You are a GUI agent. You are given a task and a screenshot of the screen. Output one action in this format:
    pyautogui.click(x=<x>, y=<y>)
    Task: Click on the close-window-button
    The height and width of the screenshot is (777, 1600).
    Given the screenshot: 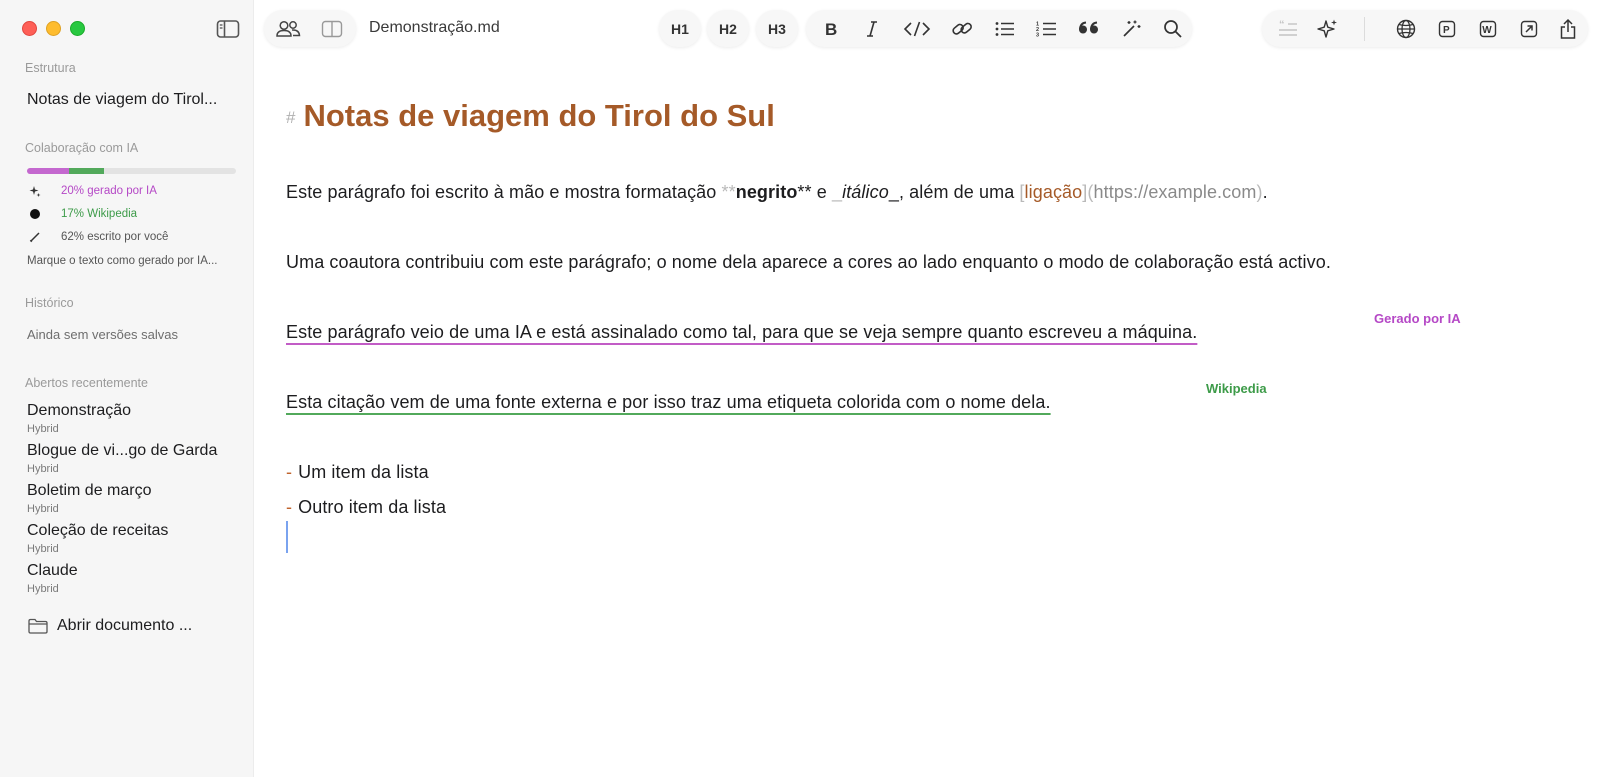 What is the action you would take?
    pyautogui.click(x=29, y=28)
    